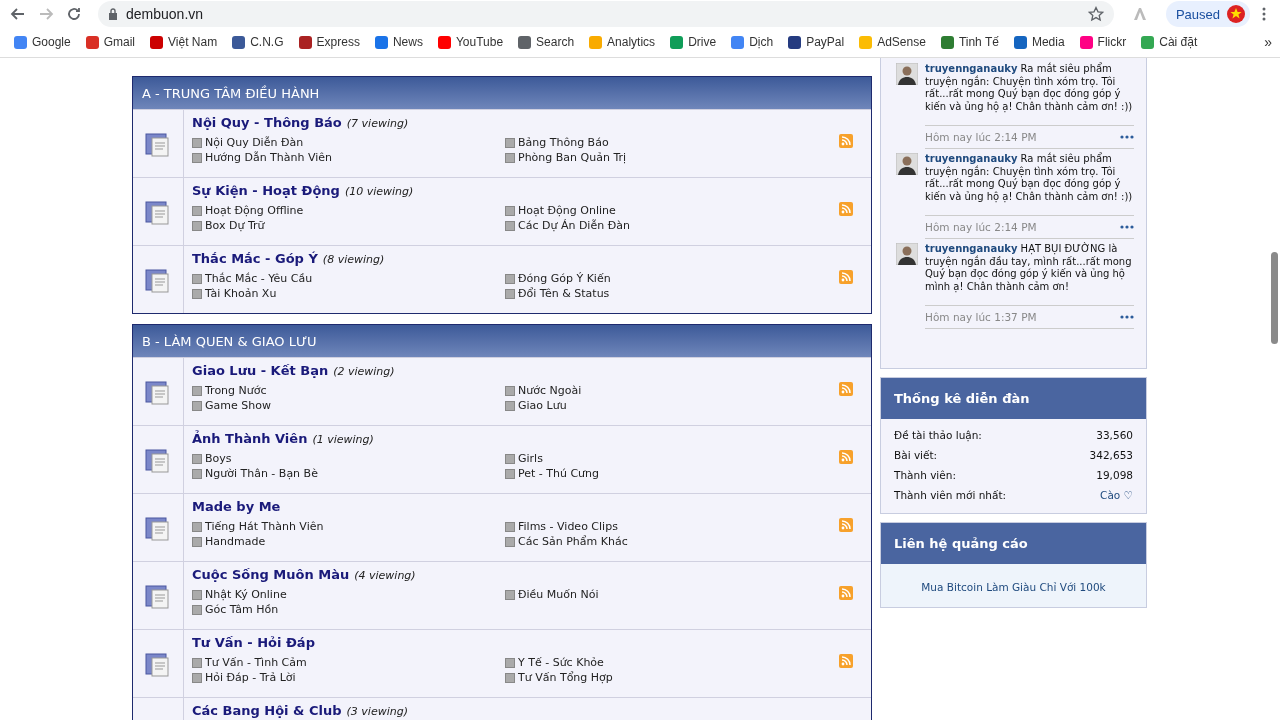 This screenshot has width=1280, height=720. I want to click on bookmark-link: News, so click(398, 42).